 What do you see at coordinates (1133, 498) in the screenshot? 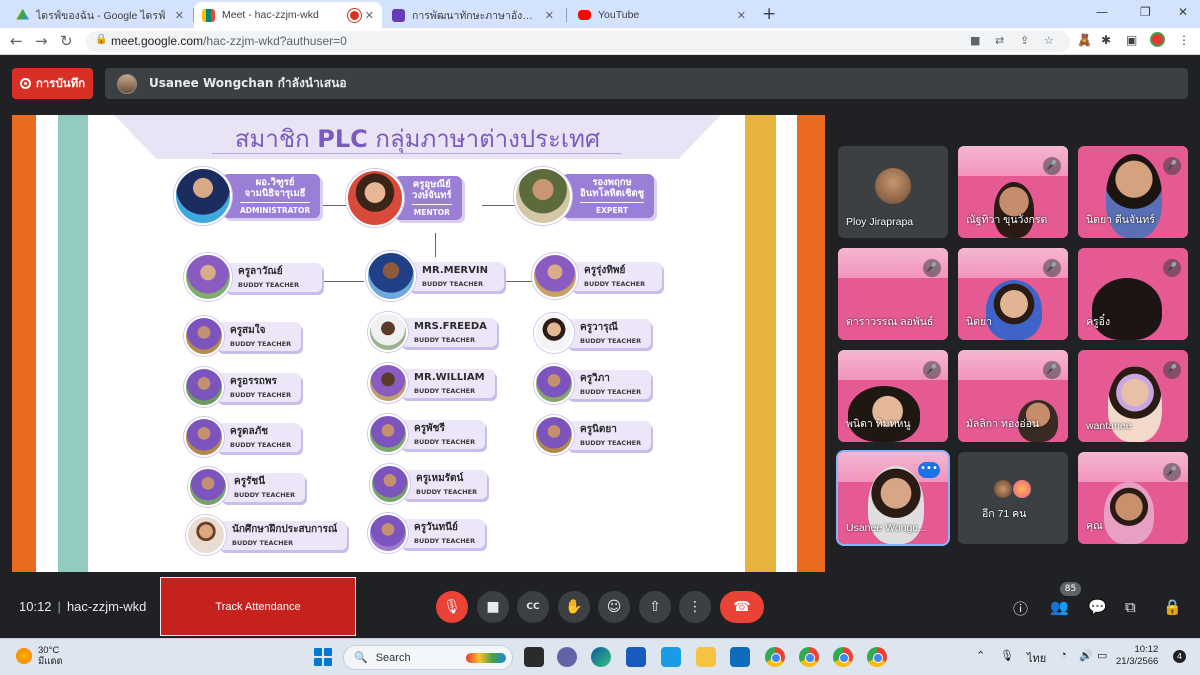
I see `participant-tile-self: 🎤 คุณ` at bounding box center [1133, 498].